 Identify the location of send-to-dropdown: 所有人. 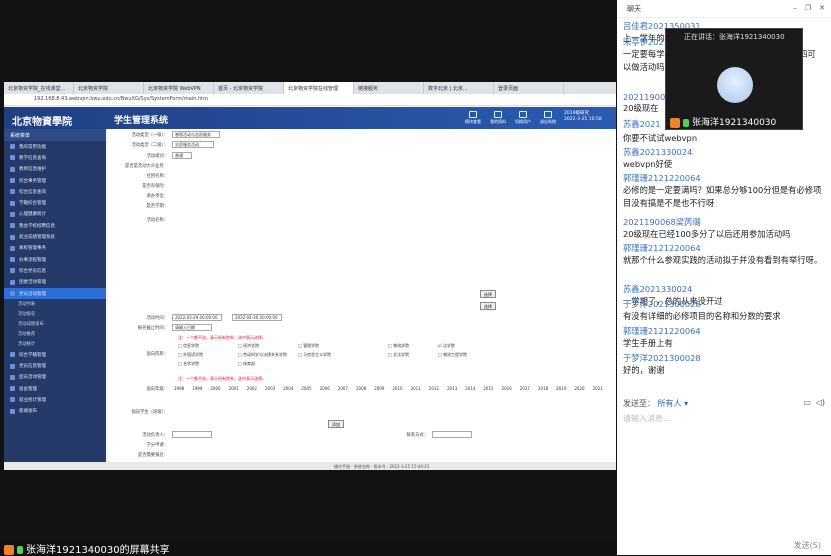
(670, 403).